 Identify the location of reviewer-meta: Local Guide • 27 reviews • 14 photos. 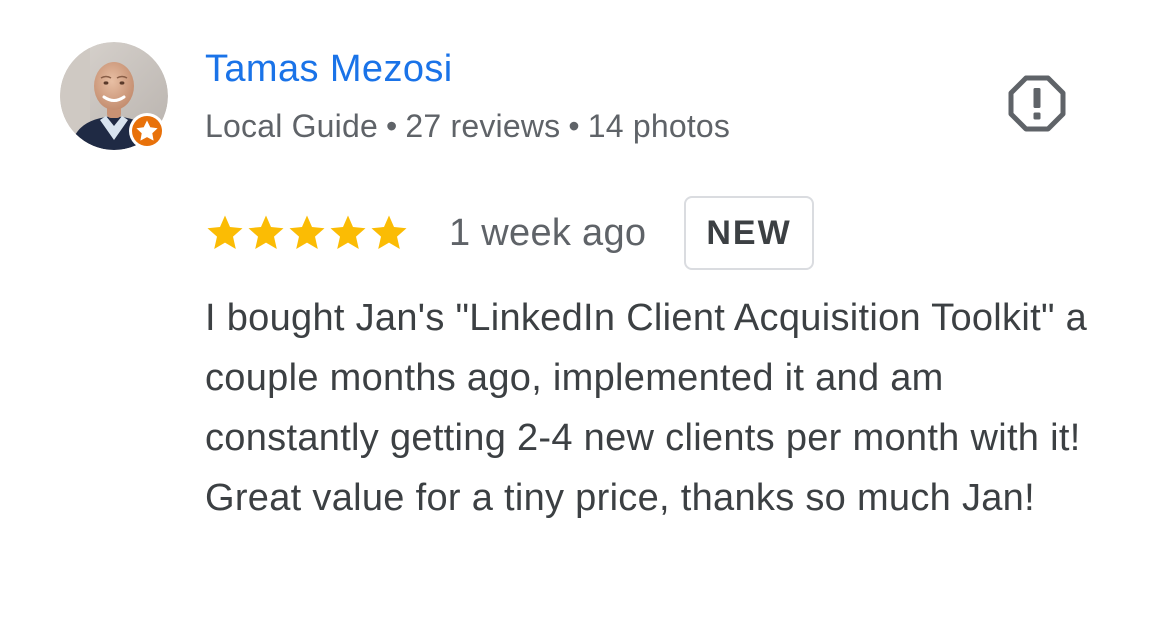
(467, 126).